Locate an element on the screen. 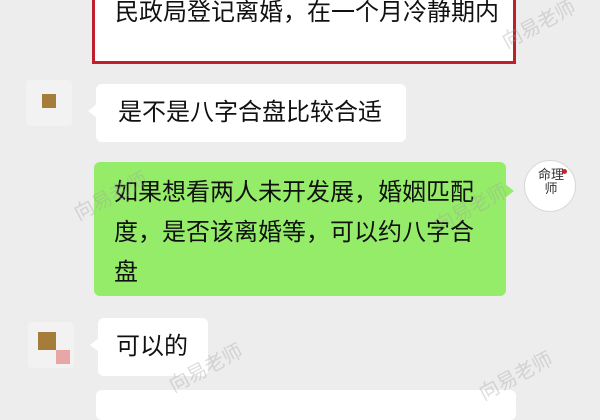  highlighted-message-text: 民政局登记离婚，在一个月冷静期内 is located at coordinates (307, 13).